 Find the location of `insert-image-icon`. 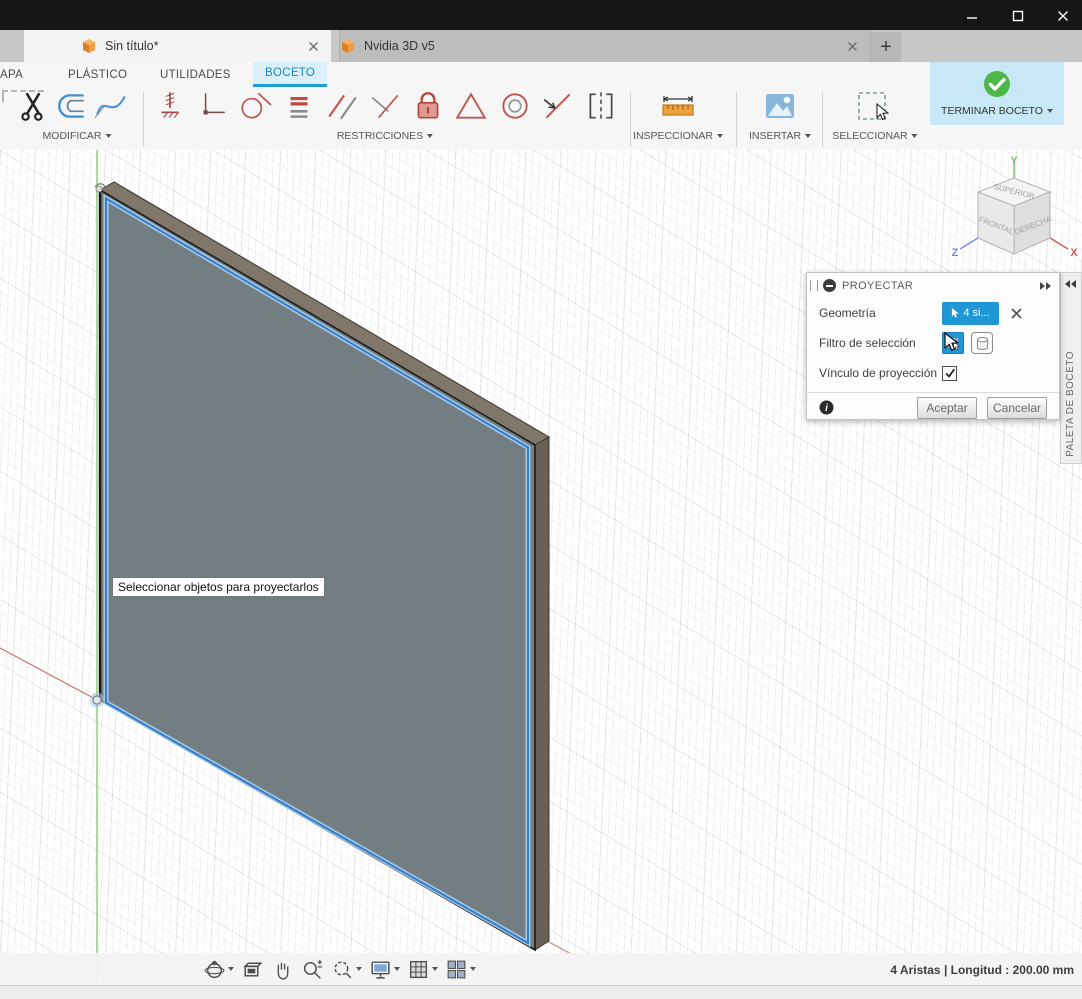

insert-image-icon is located at coordinates (780, 106).